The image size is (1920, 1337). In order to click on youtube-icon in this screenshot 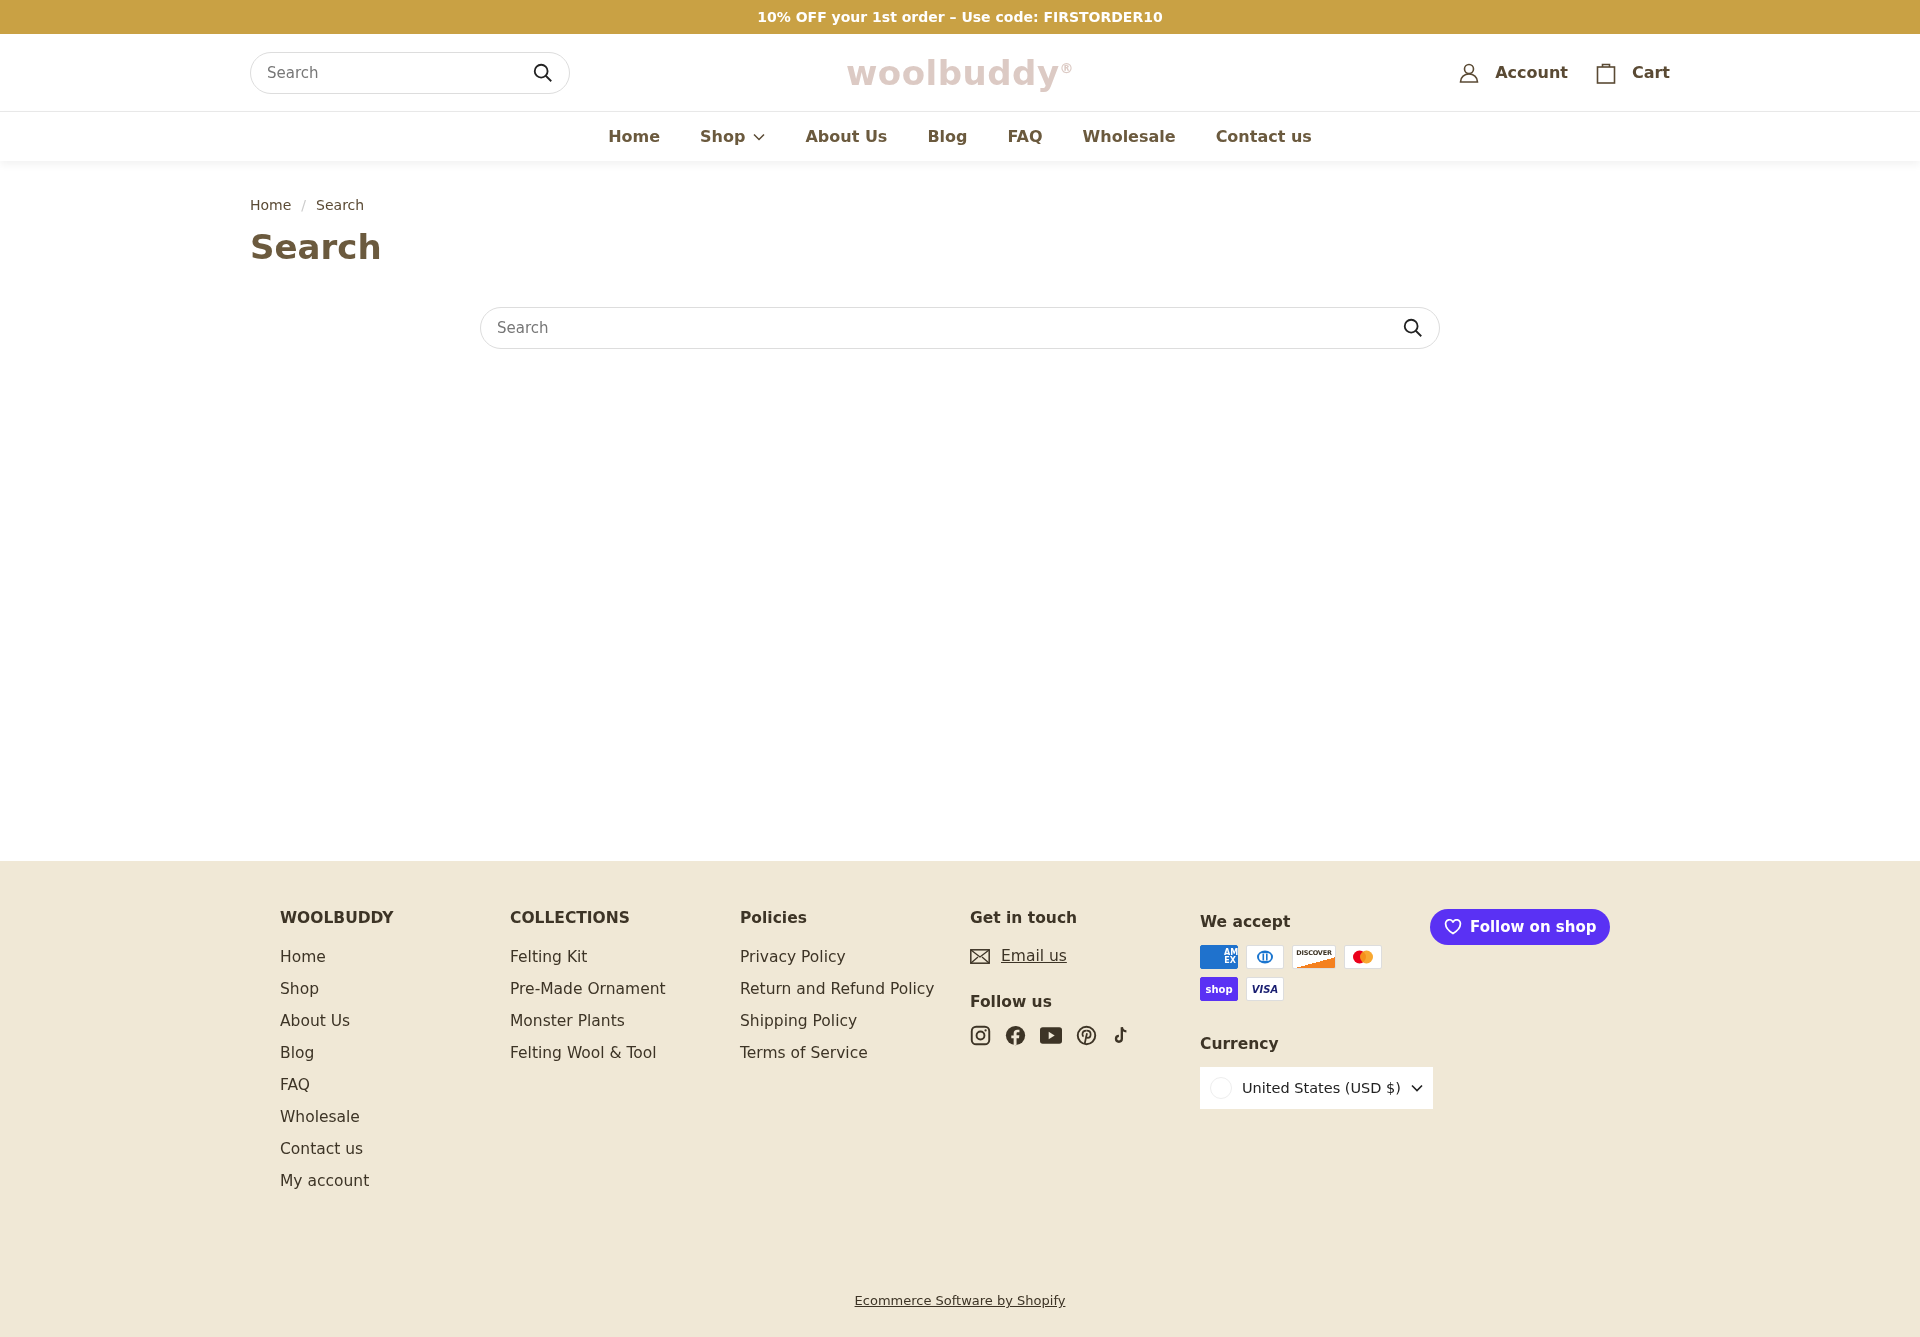, I will do `click(1051, 1035)`.